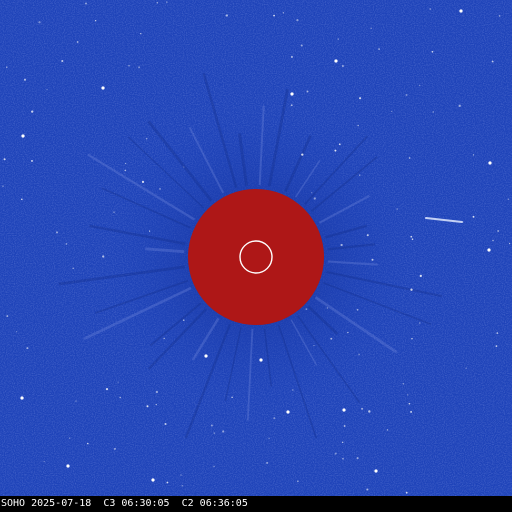 Image resolution: width=512 pixels, height=512 pixels. I want to click on observation-caption: SOHO 2025-07-18 C3 06:30:05 C2 06:36:05, so click(124, 503).